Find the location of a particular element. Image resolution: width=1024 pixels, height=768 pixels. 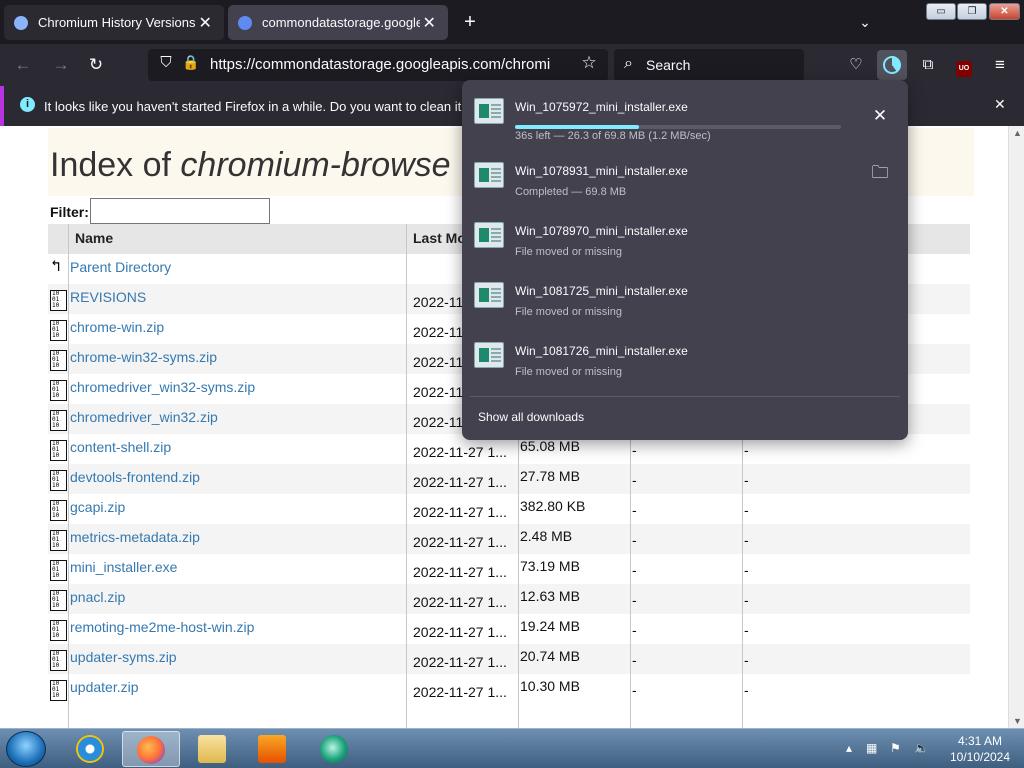

file-link: chrome-win.zip is located at coordinates (117, 327).